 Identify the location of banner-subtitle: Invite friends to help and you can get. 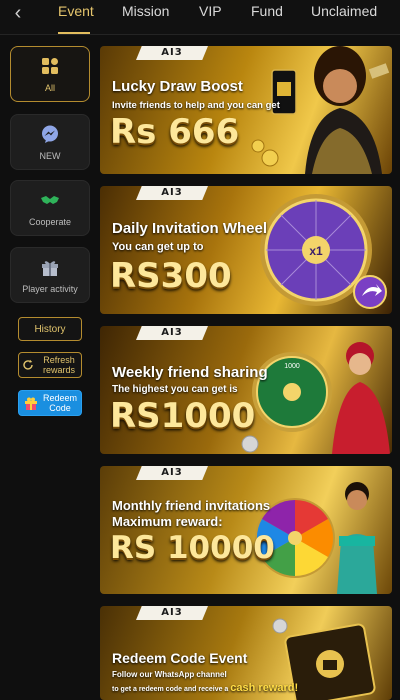
(196, 105).